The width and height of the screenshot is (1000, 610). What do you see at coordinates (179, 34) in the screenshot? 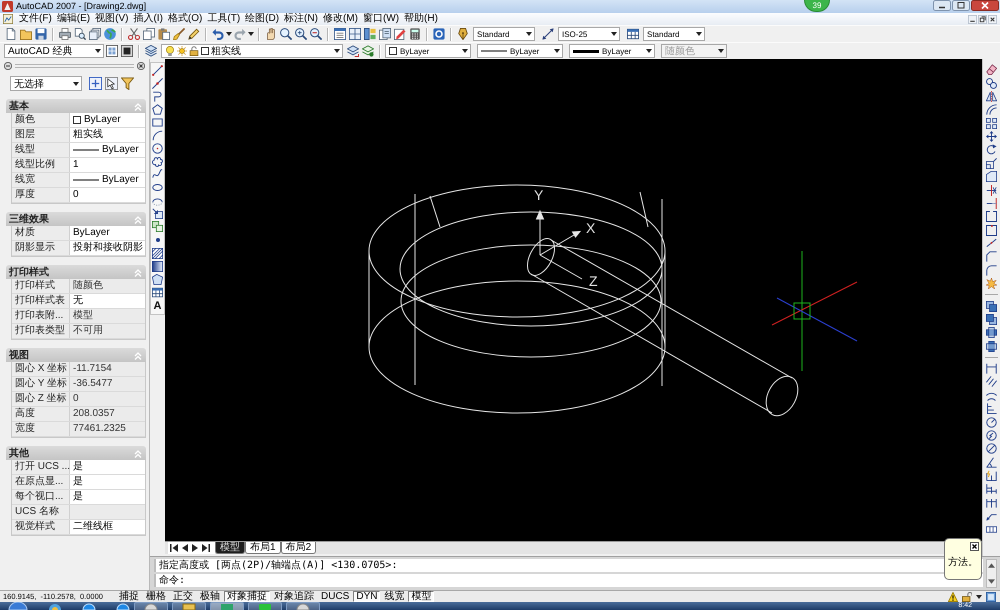
I see `paintbrush-icon` at bounding box center [179, 34].